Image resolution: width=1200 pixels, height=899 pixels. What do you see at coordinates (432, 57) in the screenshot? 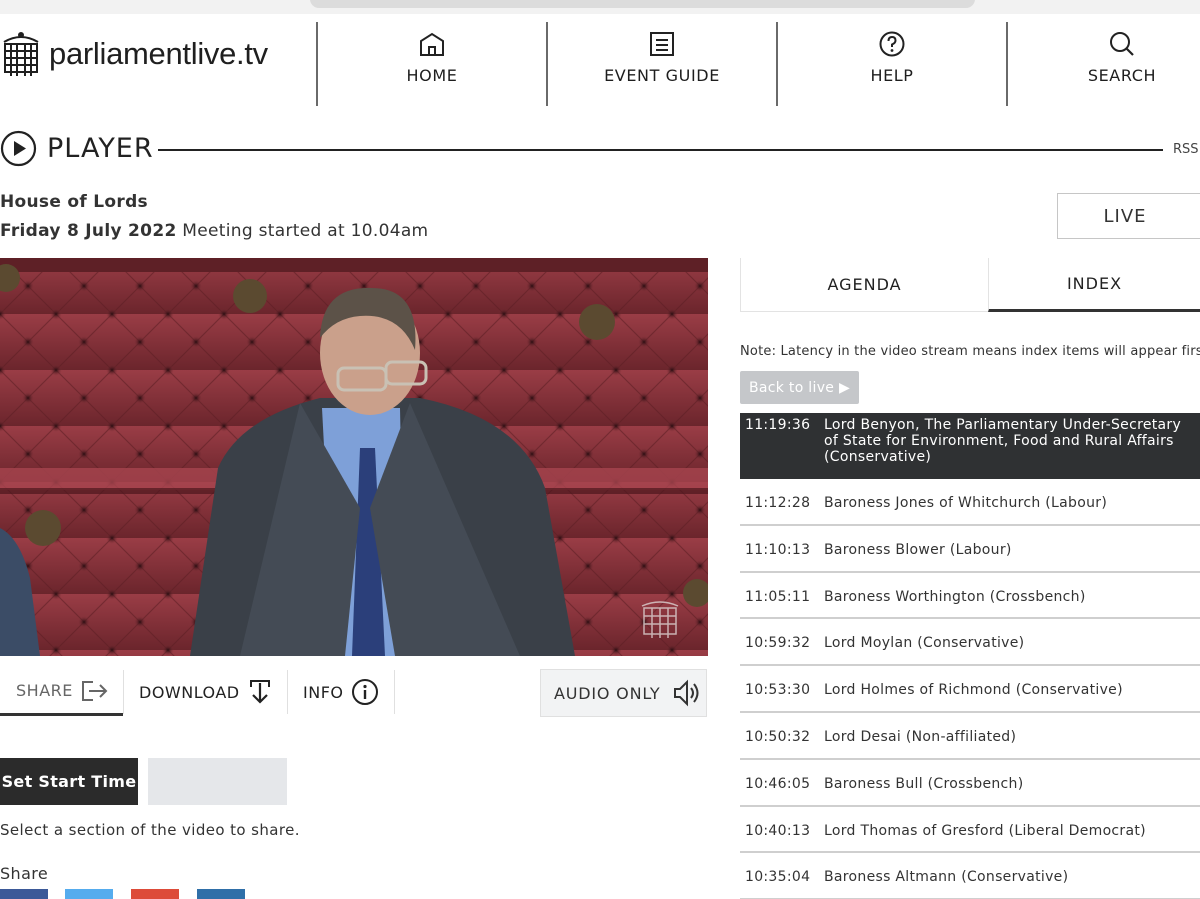
I see `nav-home: HOME` at bounding box center [432, 57].